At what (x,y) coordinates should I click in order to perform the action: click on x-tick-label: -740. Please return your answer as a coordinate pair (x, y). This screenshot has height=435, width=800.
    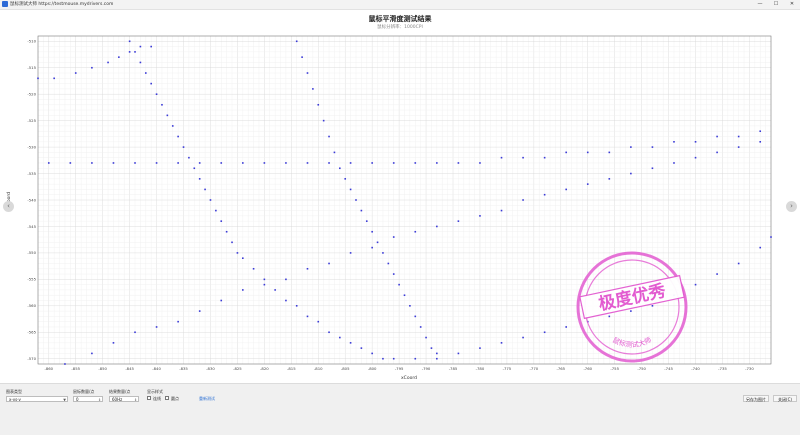
    Looking at the image, I should click on (695, 368).